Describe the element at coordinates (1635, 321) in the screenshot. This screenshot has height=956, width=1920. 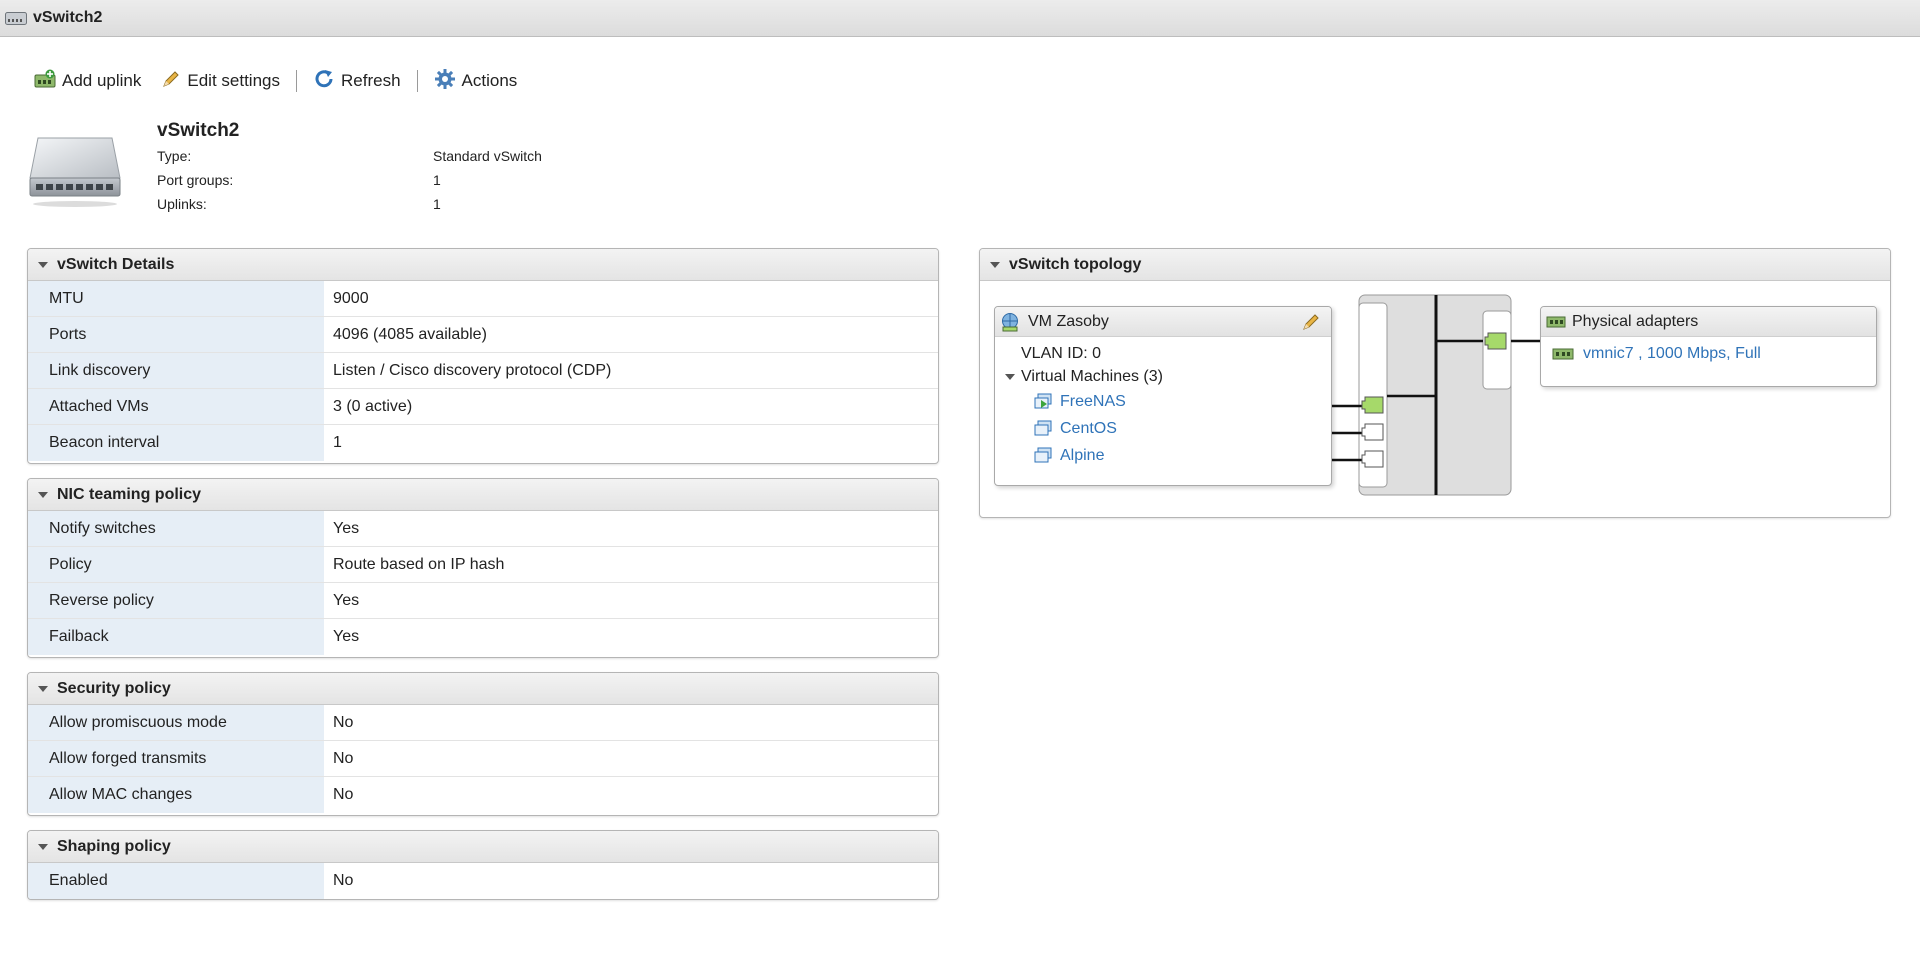
I see `physical-adapters-title: Physical adapters` at that location.